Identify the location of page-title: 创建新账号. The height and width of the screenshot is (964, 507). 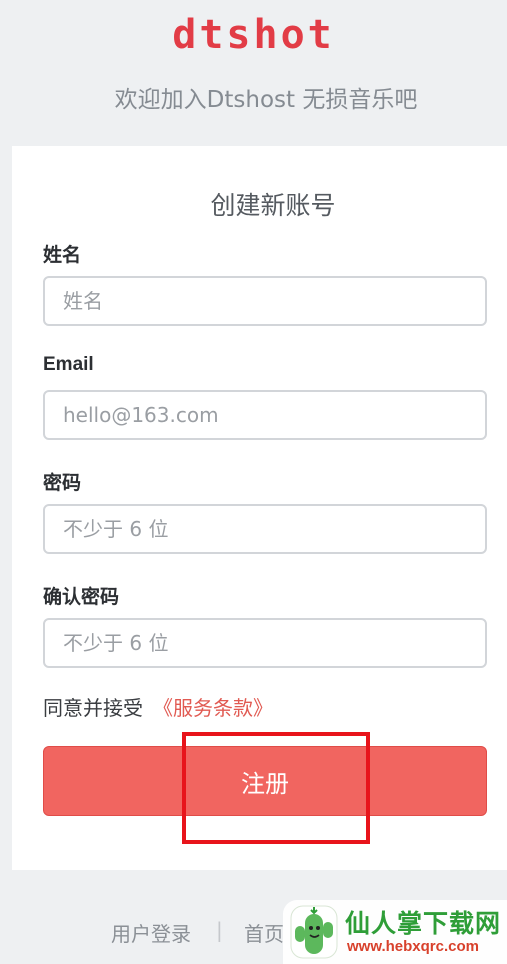
(273, 205).